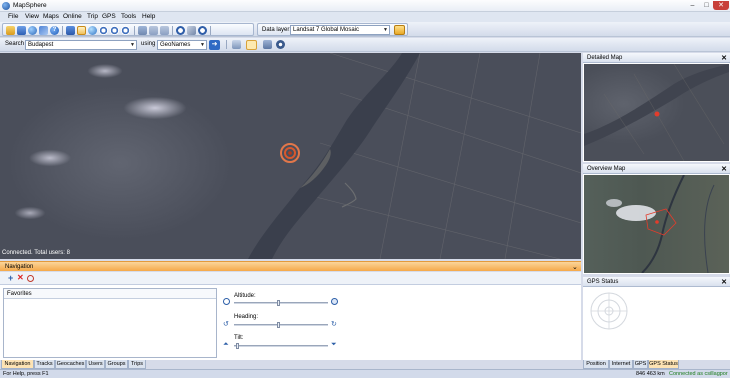 The image size is (730, 378). What do you see at coordinates (15, 44) in the screenshot?
I see `search-label: Search` at bounding box center [15, 44].